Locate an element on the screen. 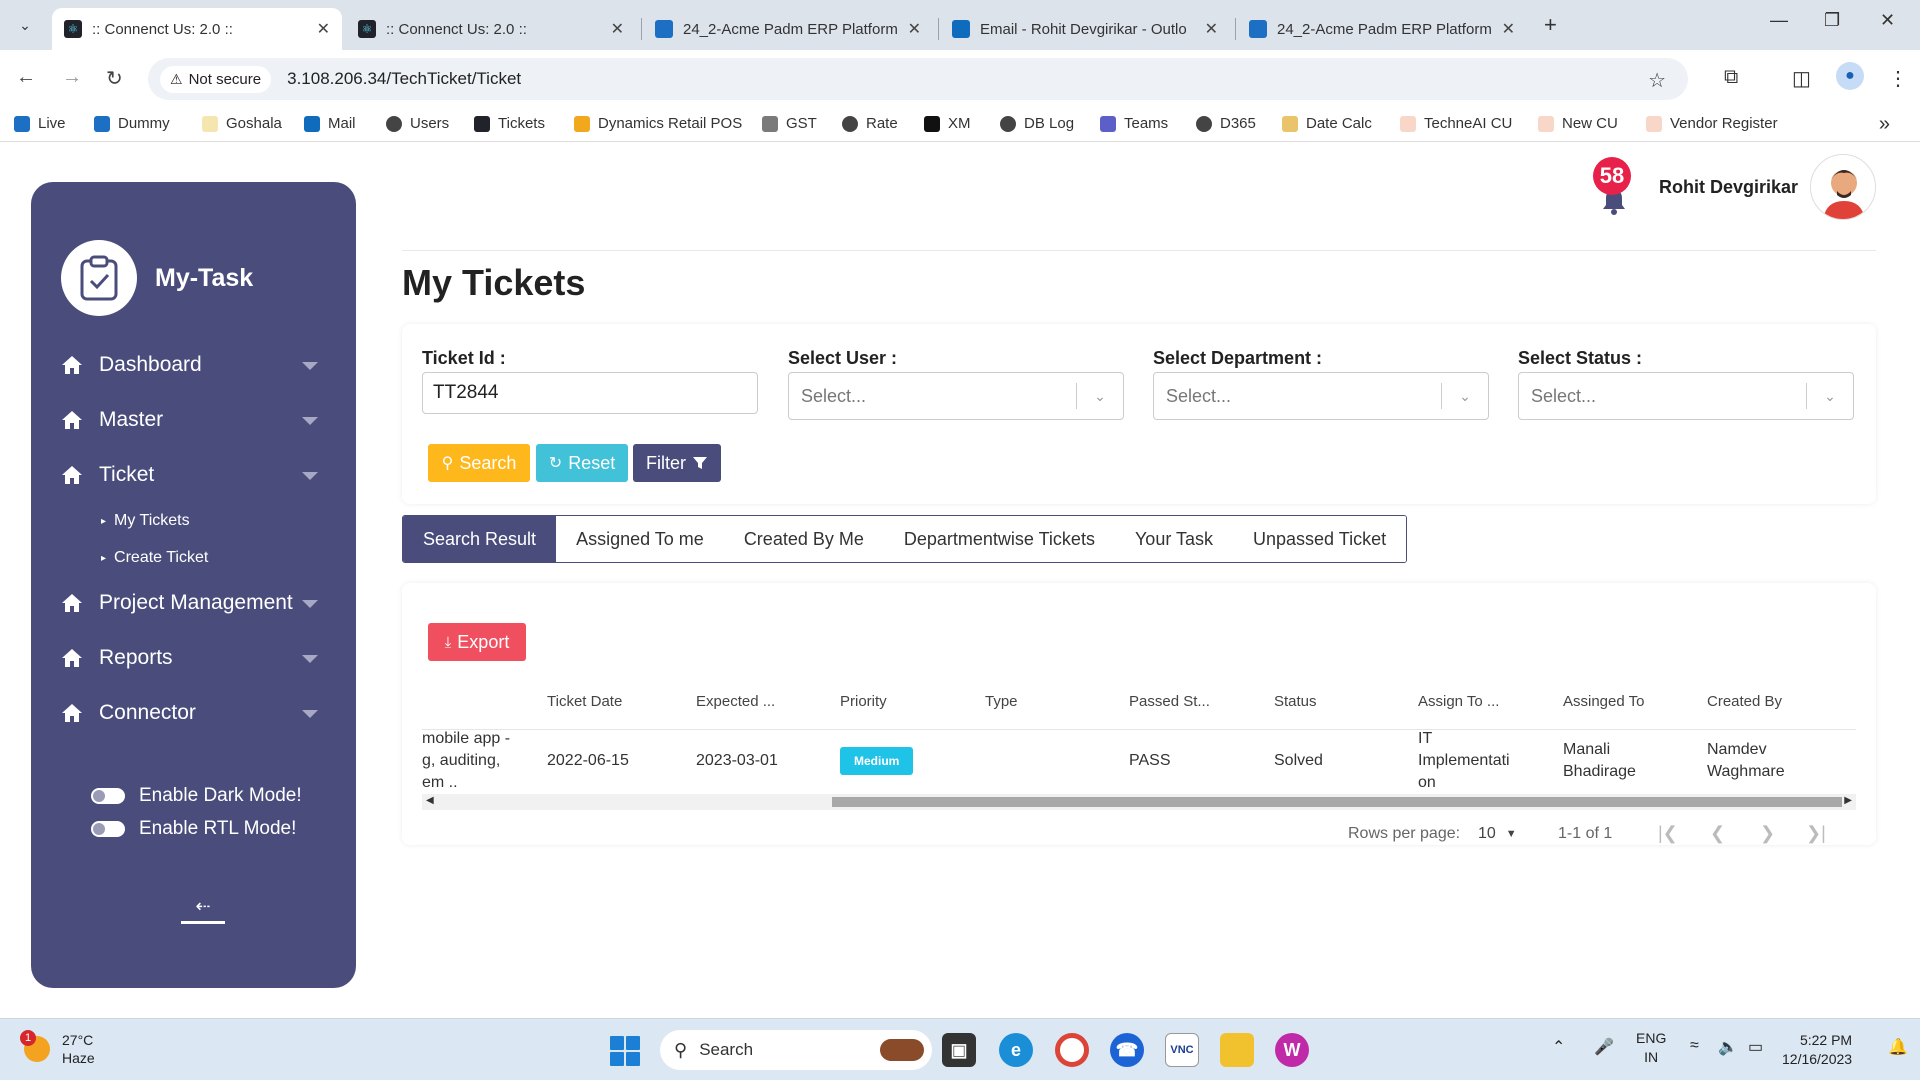 Image resolution: width=1920 pixels, height=1080 pixels. scroll-left-icon: ◀ is located at coordinates (430, 800).